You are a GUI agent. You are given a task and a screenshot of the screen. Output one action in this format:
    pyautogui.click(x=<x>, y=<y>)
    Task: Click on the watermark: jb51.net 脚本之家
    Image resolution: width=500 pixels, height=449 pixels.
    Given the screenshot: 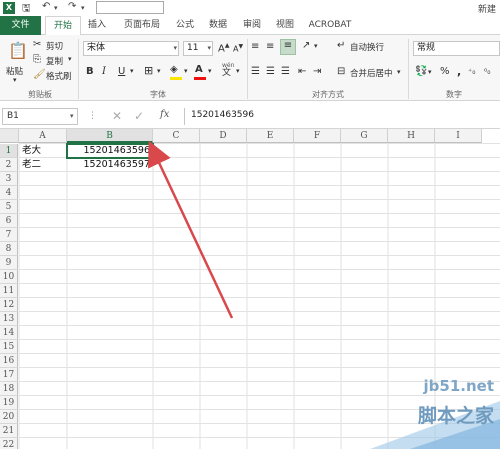 What is the action you would take?
    pyautogui.click(x=425, y=412)
    